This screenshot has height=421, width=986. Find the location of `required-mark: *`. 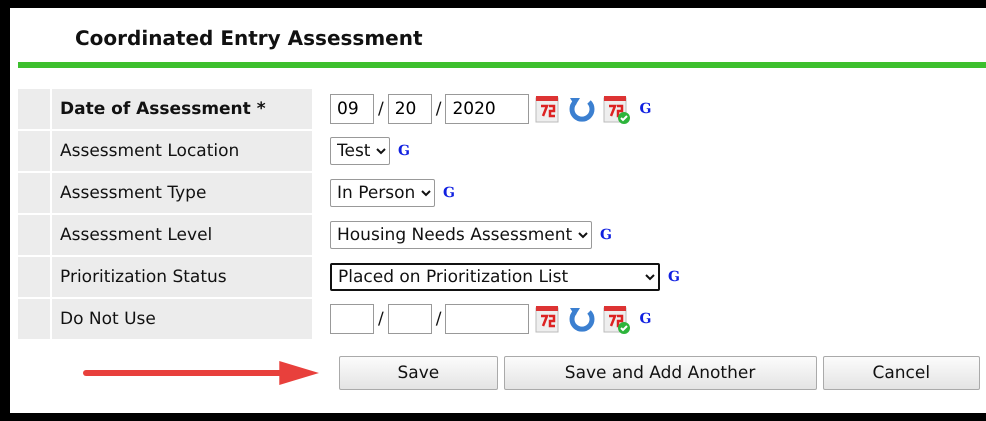

required-mark: * is located at coordinates (261, 109).